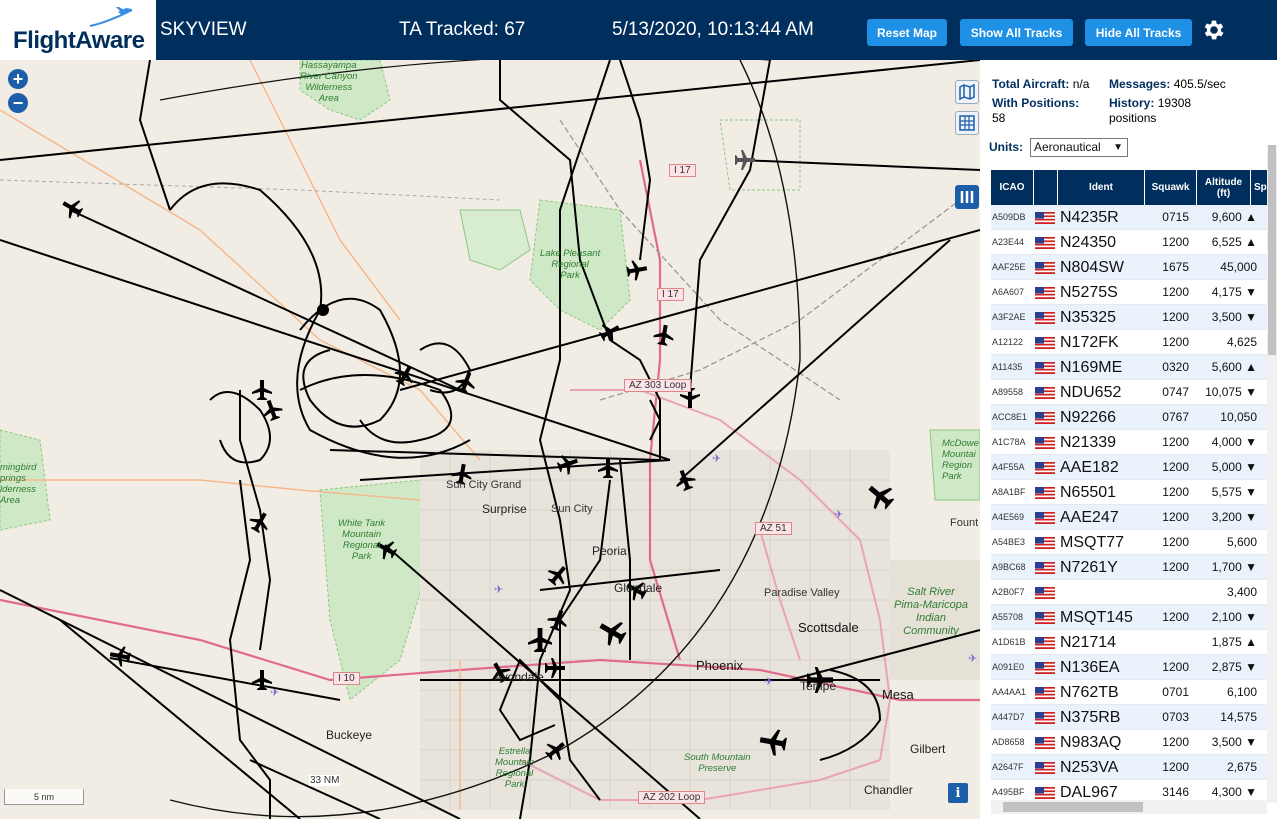 The height and width of the screenshot is (819, 1277). What do you see at coordinates (325, 780) in the screenshot?
I see `range-ring-label: 33 NM` at bounding box center [325, 780].